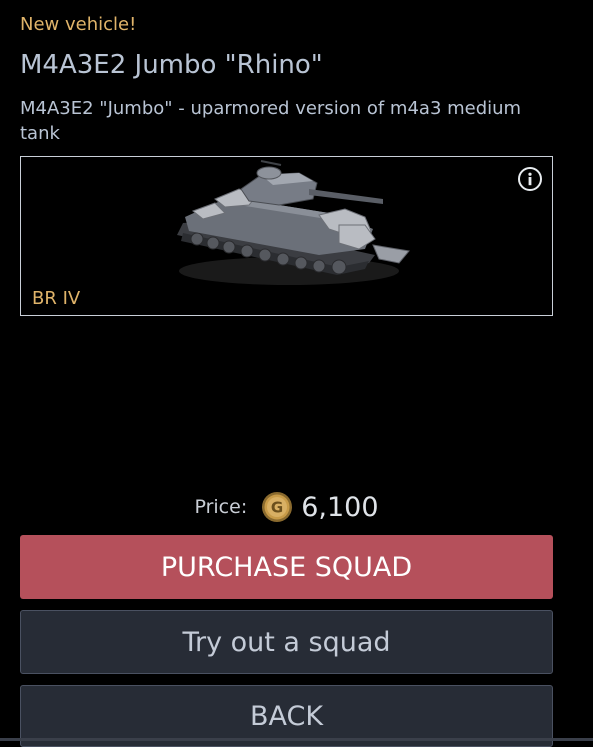 Image resolution: width=593 pixels, height=747 pixels. I want to click on info-icon, so click(530, 179).